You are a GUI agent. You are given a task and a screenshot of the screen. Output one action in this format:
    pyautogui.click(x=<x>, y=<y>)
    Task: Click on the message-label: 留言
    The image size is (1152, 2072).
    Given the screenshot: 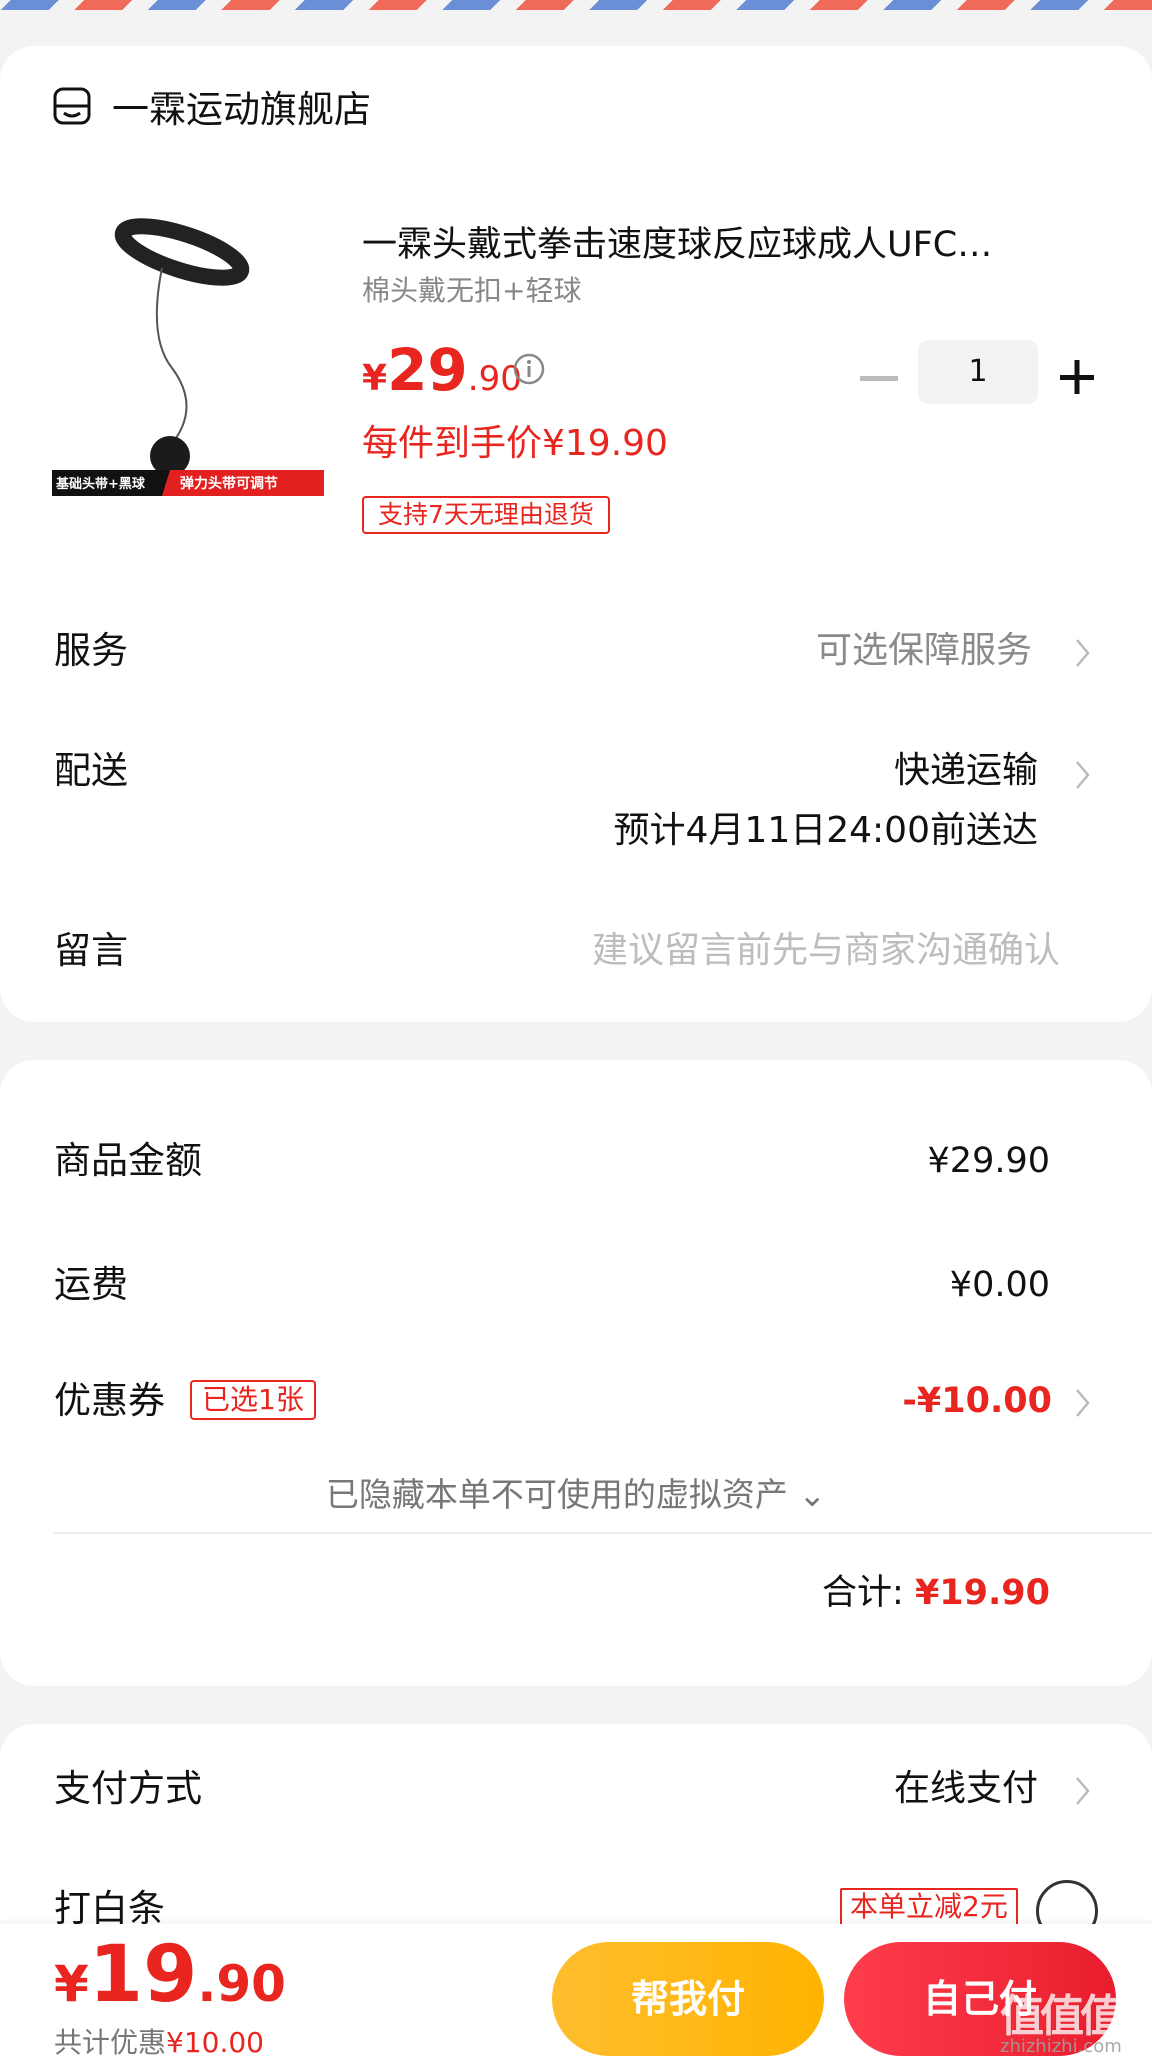 What is the action you would take?
    pyautogui.click(x=91, y=950)
    